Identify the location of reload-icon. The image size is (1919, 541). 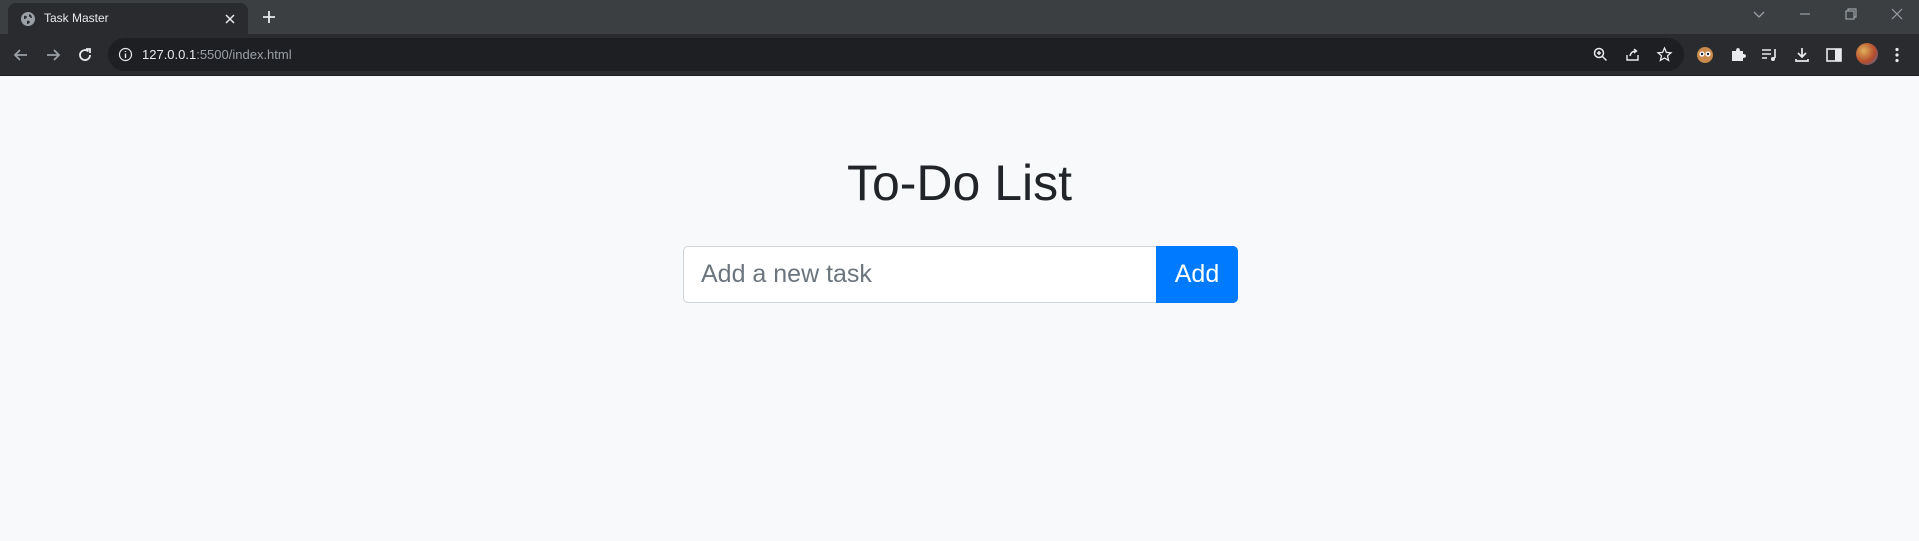
(85, 55).